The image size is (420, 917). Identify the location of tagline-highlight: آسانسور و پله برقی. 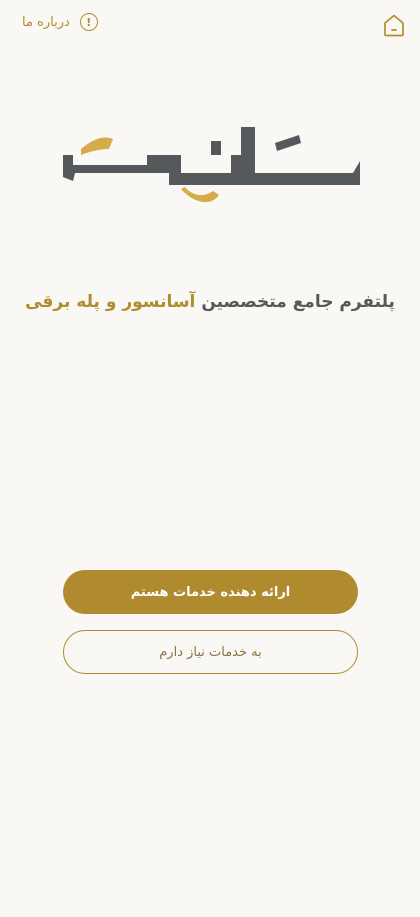
(110, 302).